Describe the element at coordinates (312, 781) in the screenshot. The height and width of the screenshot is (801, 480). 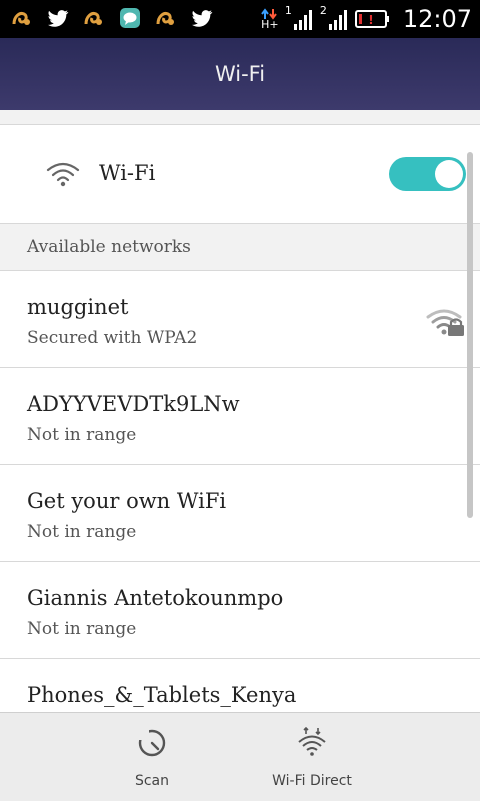
I see `wifi-direct-label: Wi-Fi Direct` at that location.